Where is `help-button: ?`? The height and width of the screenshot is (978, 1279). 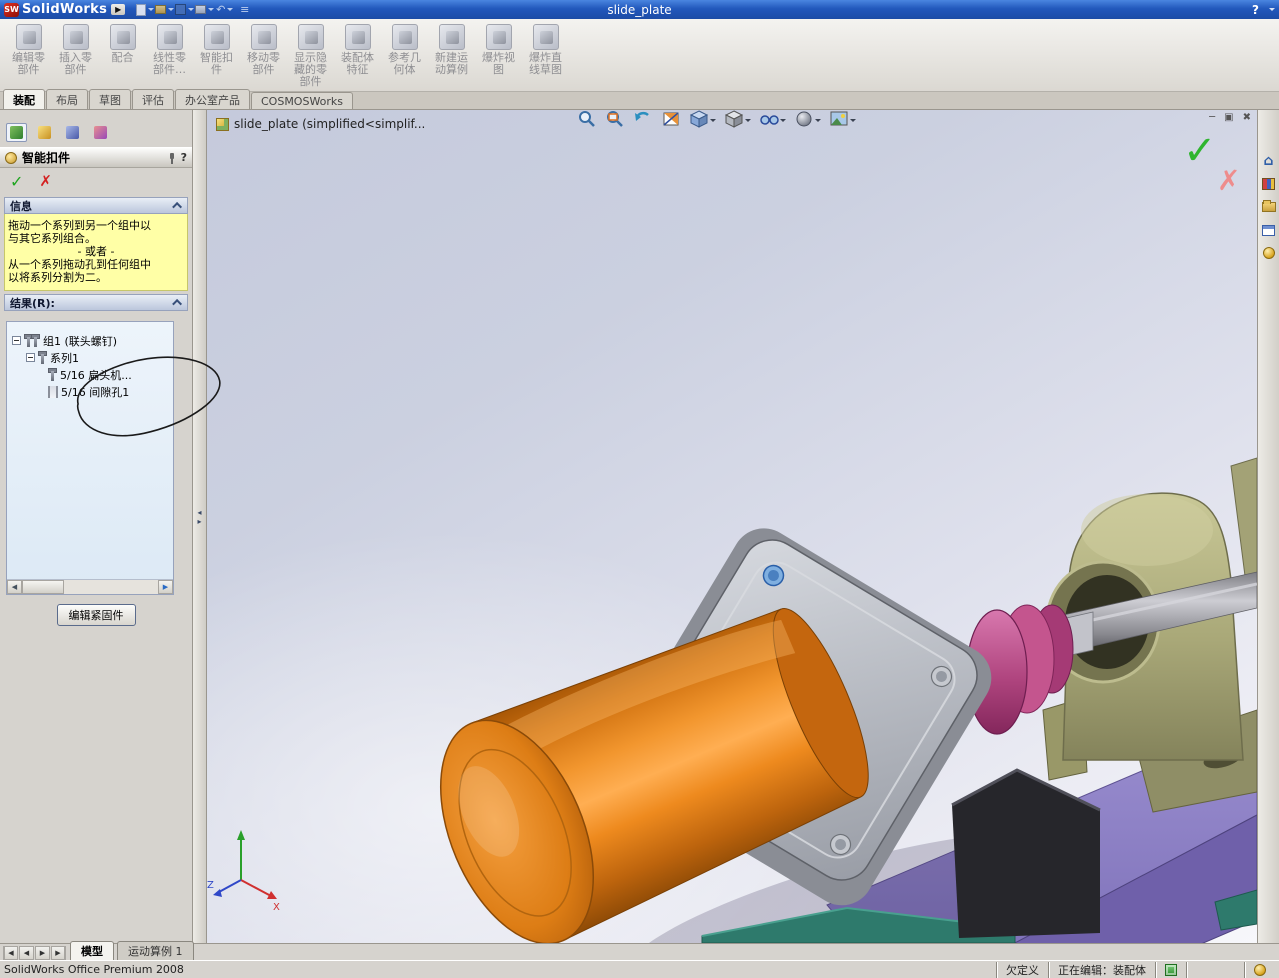
help-button: ? is located at coordinates (1255, 10).